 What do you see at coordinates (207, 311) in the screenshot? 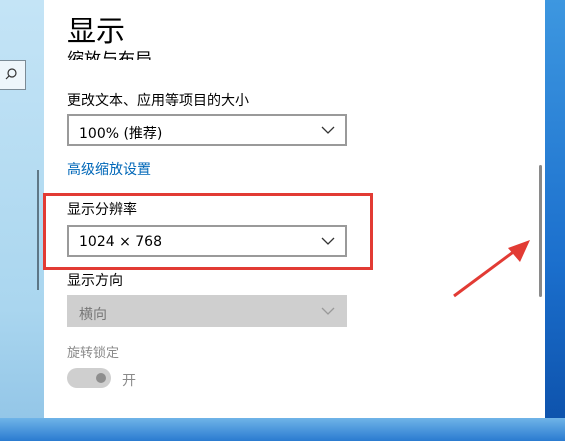
I see `orientation-dropdown: 横向` at bounding box center [207, 311].